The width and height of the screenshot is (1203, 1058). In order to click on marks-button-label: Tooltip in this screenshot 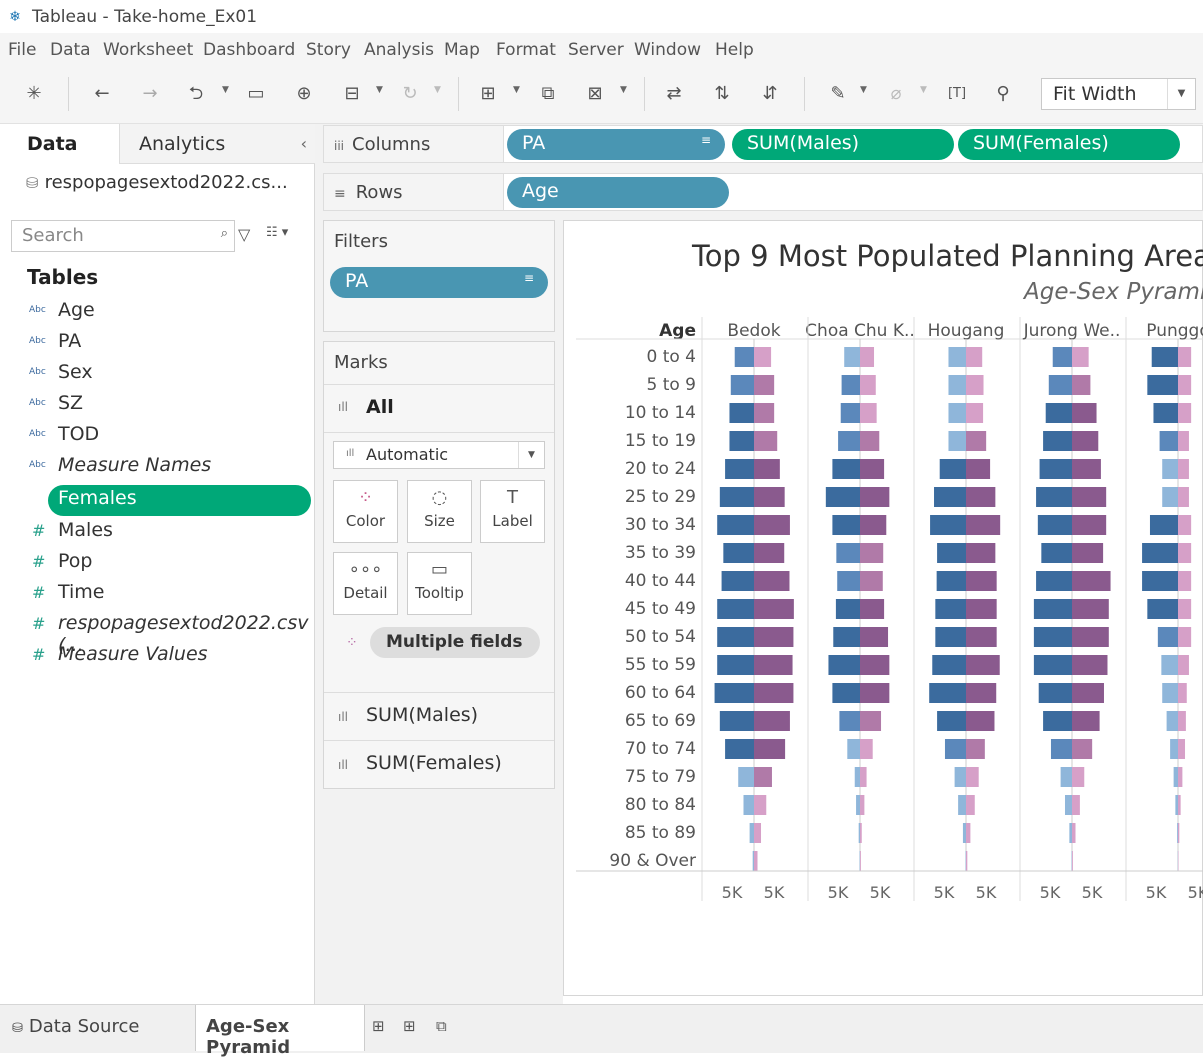, I will do `click(439, 593)`.